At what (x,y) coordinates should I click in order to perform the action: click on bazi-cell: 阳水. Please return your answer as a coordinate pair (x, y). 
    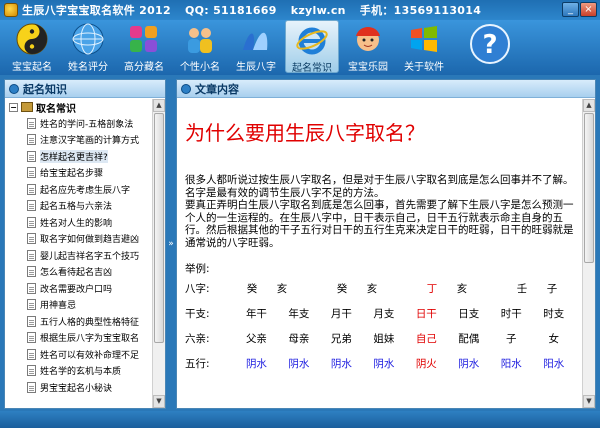
    Looking at the image, I should click on (511, 363).